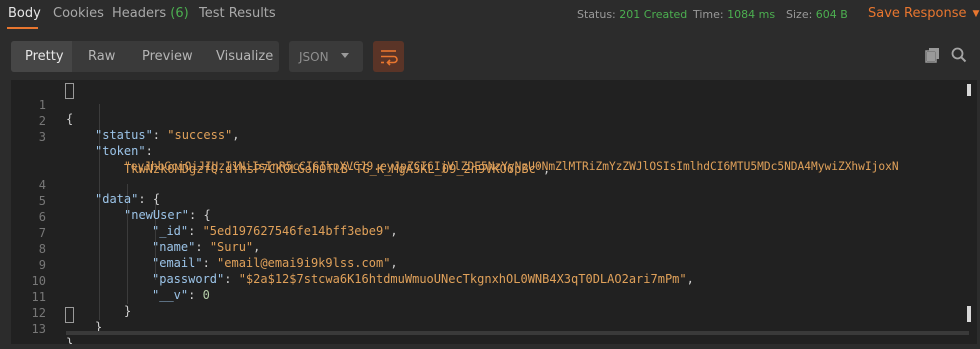 The width and height of the screenshot is (980, 349). I want to click on json-string: "success", so click(200, 135).